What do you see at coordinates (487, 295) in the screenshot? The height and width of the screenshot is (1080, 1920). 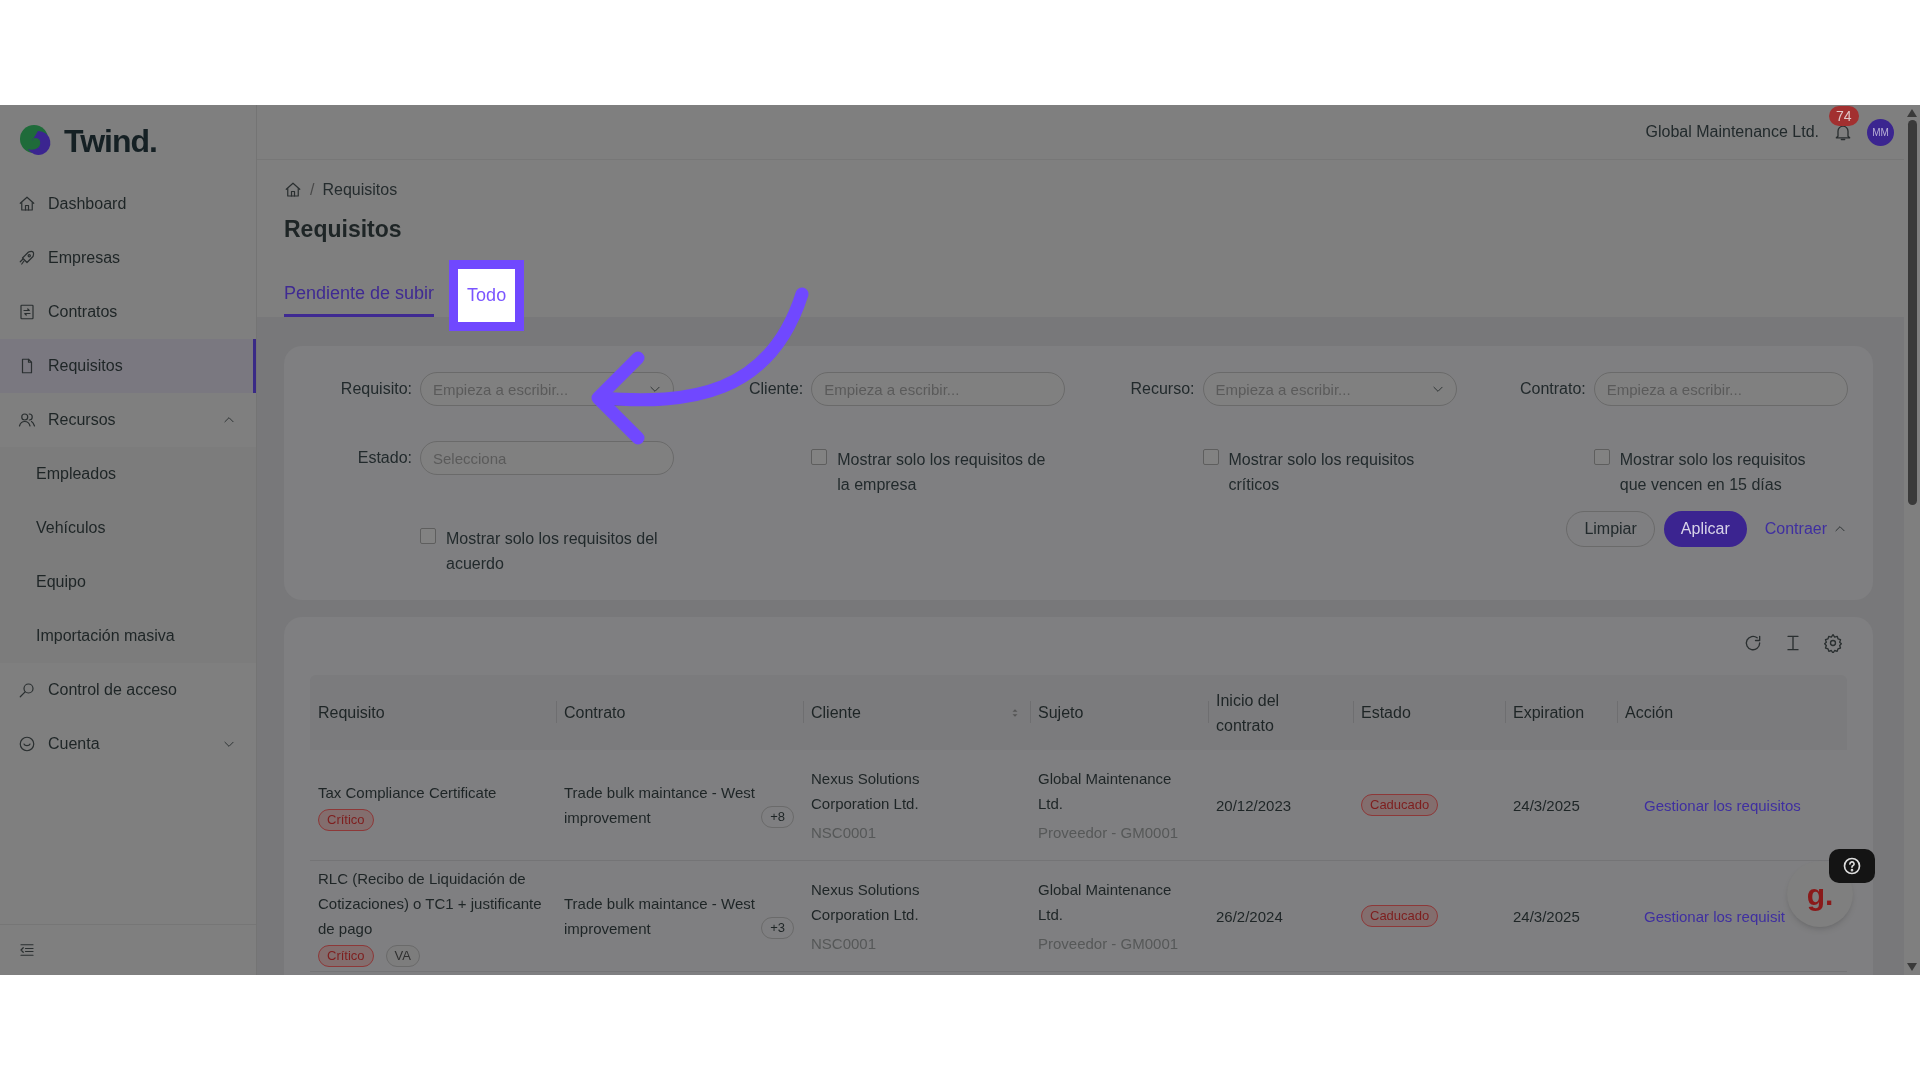 I see `tab: Todo` at bounding box center [487, 295].